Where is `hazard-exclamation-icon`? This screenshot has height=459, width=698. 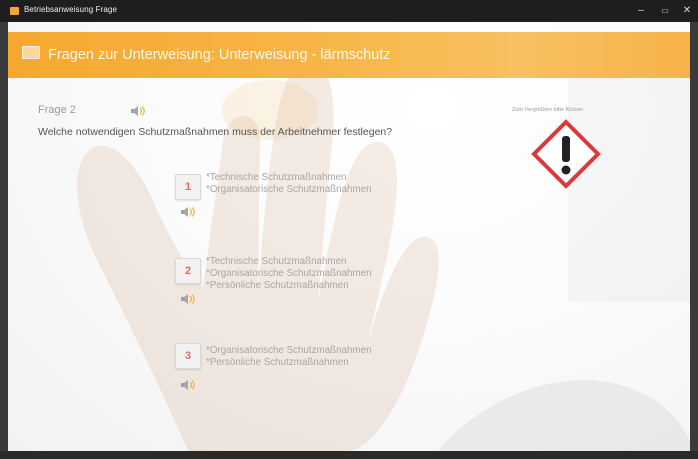
hazard-exclamation-icon is located at coordinates (566, 154).